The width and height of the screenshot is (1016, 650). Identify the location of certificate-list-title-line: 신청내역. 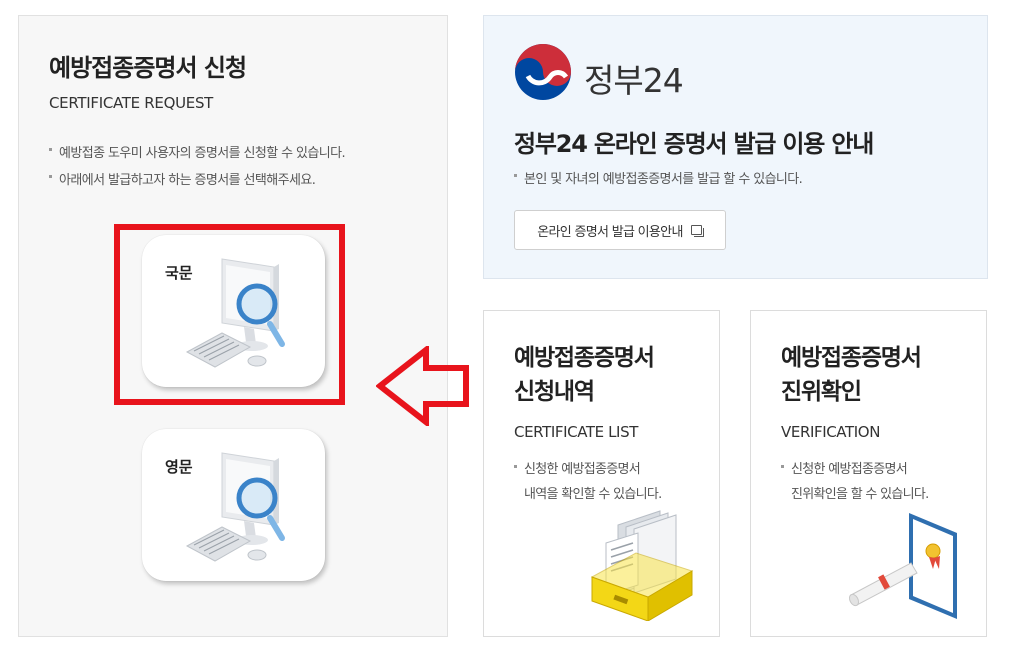
(554, 392).